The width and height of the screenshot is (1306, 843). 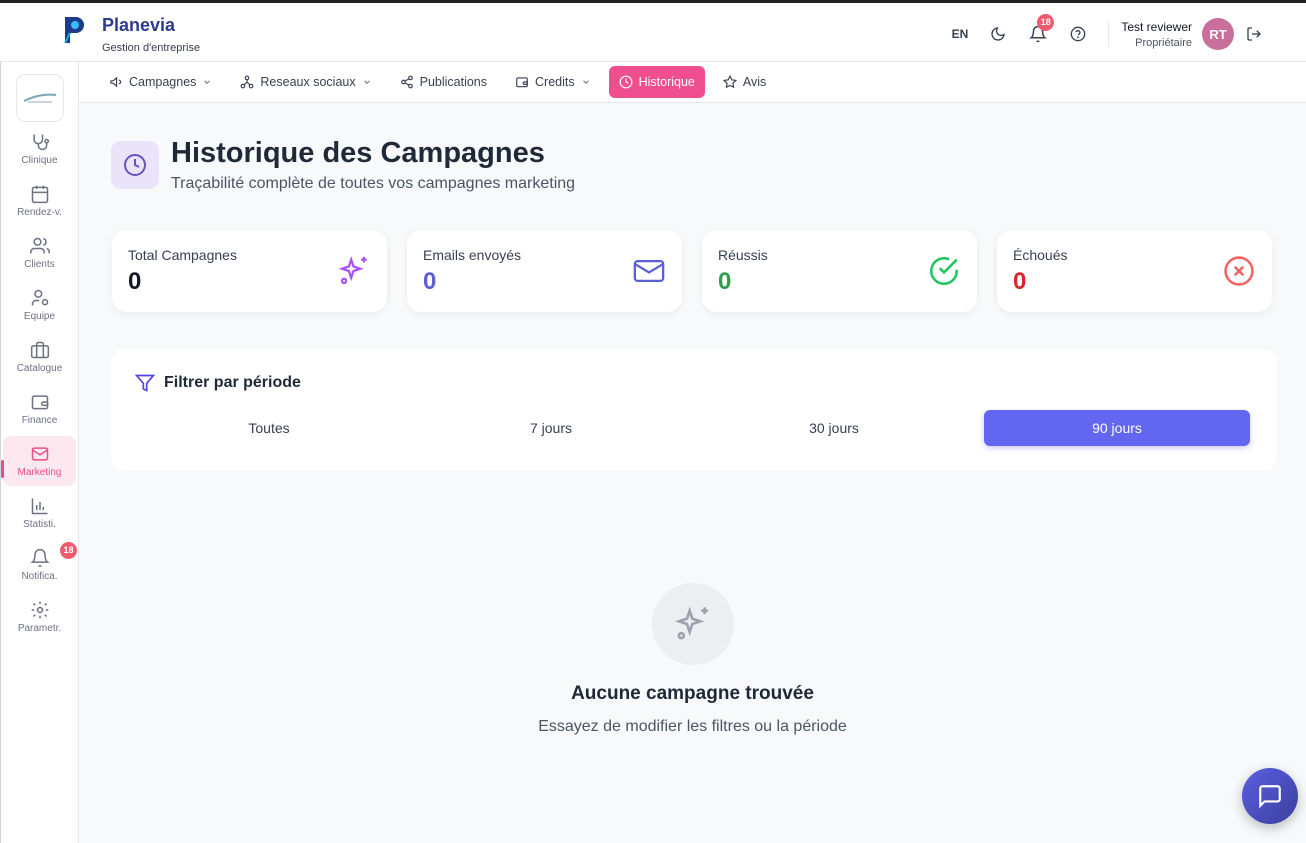 I want to click on brand-logo-icon, so click(x=74, y=30).